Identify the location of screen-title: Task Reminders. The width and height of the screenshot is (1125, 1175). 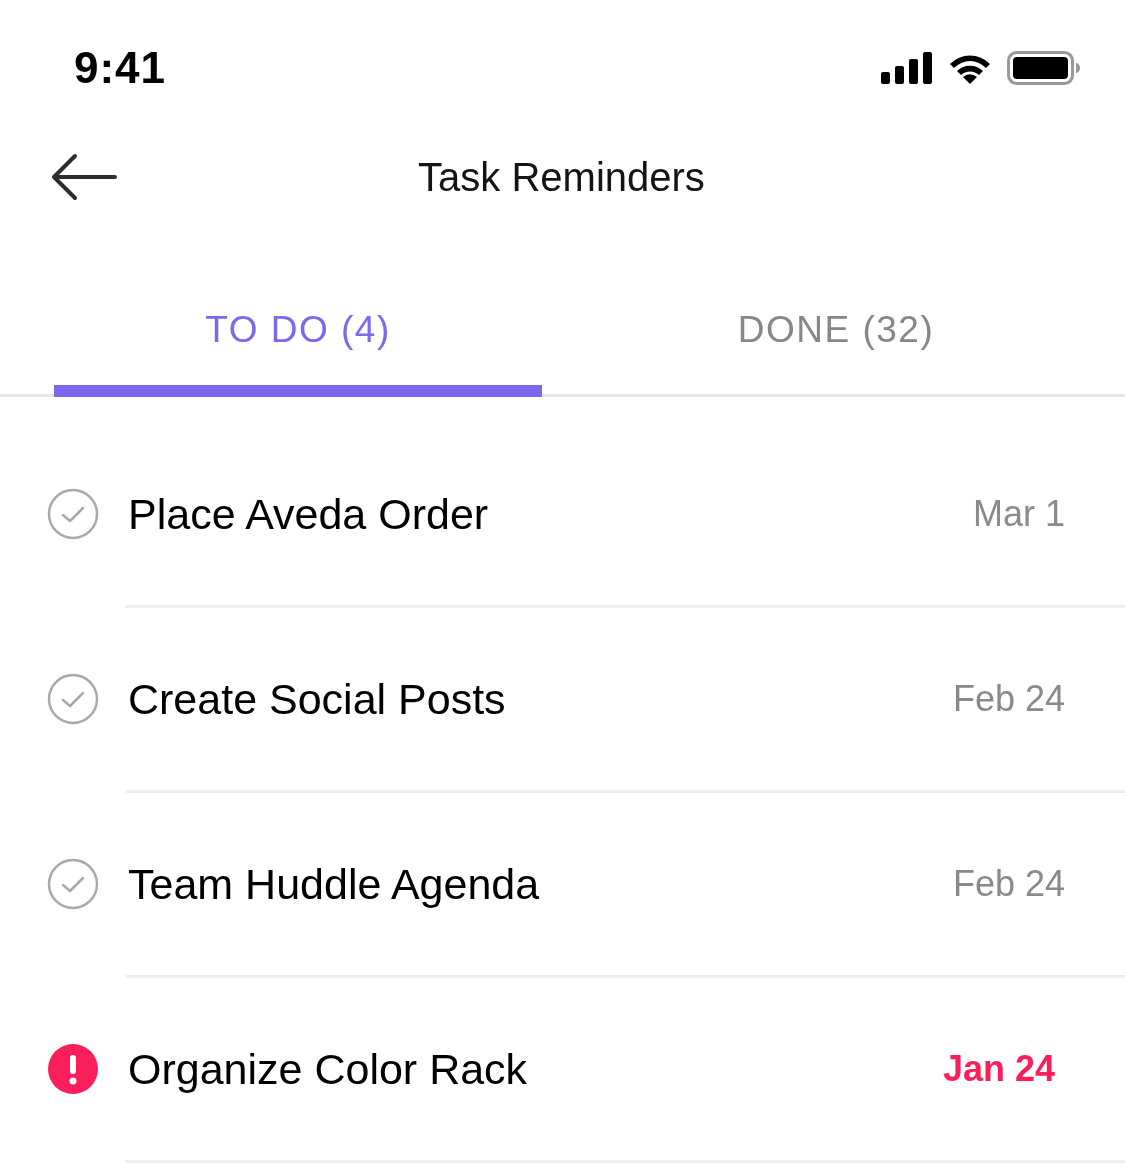
(561, 177).